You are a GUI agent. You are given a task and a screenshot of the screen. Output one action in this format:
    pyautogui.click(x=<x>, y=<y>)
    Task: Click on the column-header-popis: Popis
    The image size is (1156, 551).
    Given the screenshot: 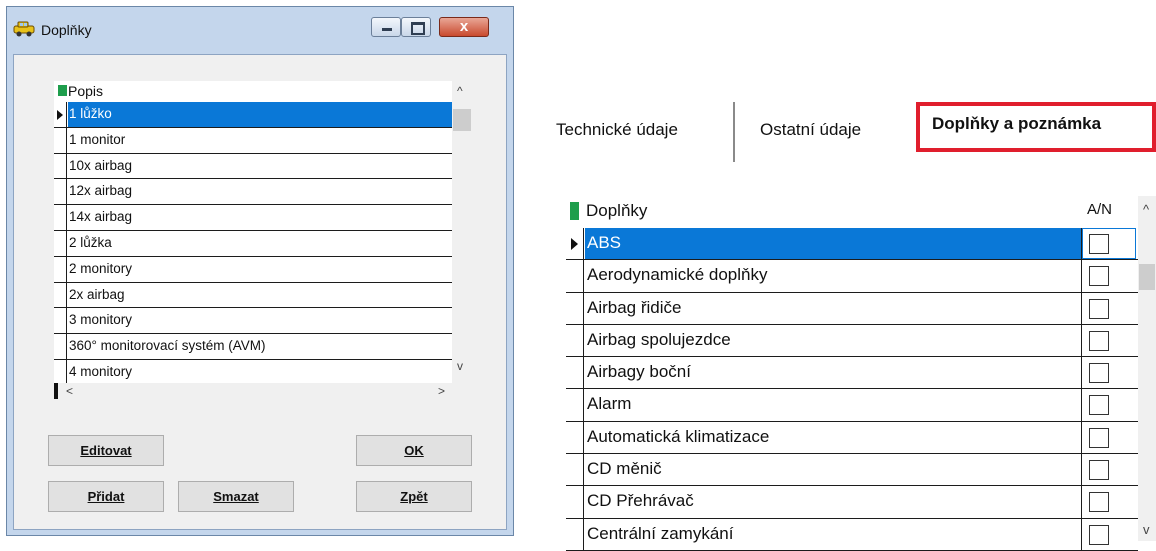 What is the action you would take?
    pyautogui.click(x=85, y=91)
    